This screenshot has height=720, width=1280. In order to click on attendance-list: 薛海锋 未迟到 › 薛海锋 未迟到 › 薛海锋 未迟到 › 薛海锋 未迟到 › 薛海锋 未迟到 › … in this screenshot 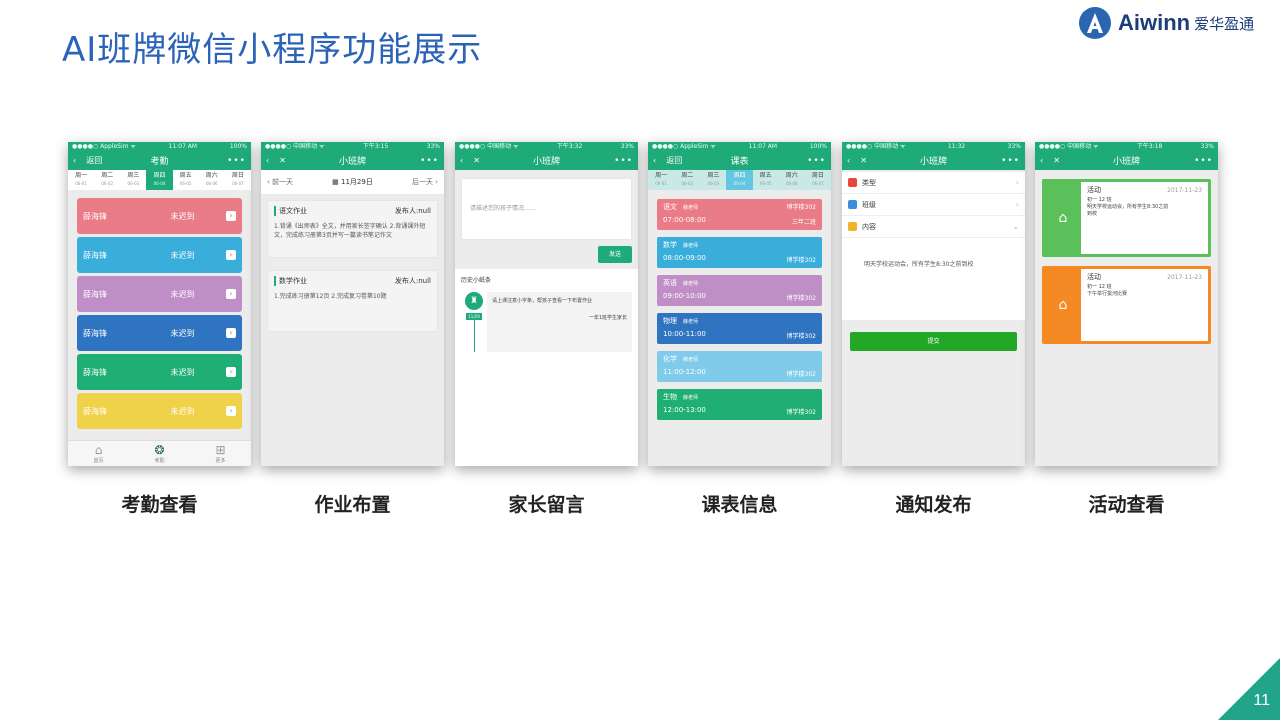, I will do `click(159, 309)`.